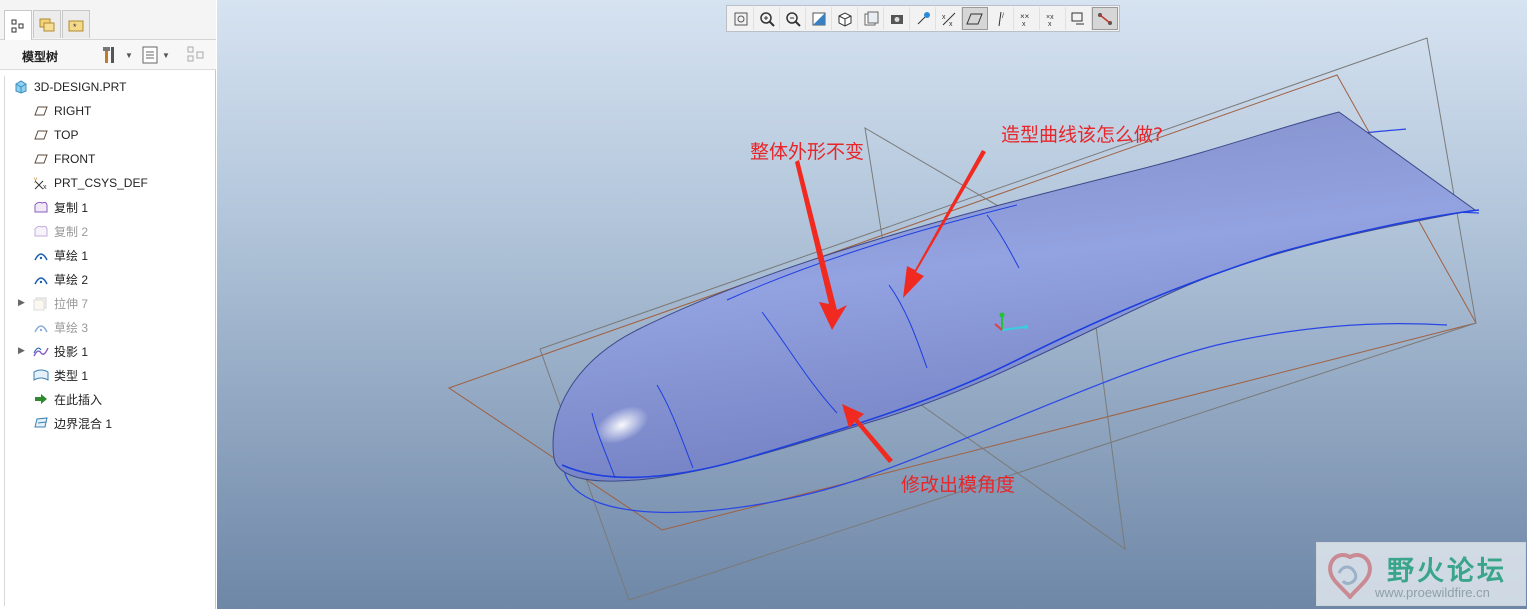  I want to click on show-dropdown: ▼, so click(156, 55).